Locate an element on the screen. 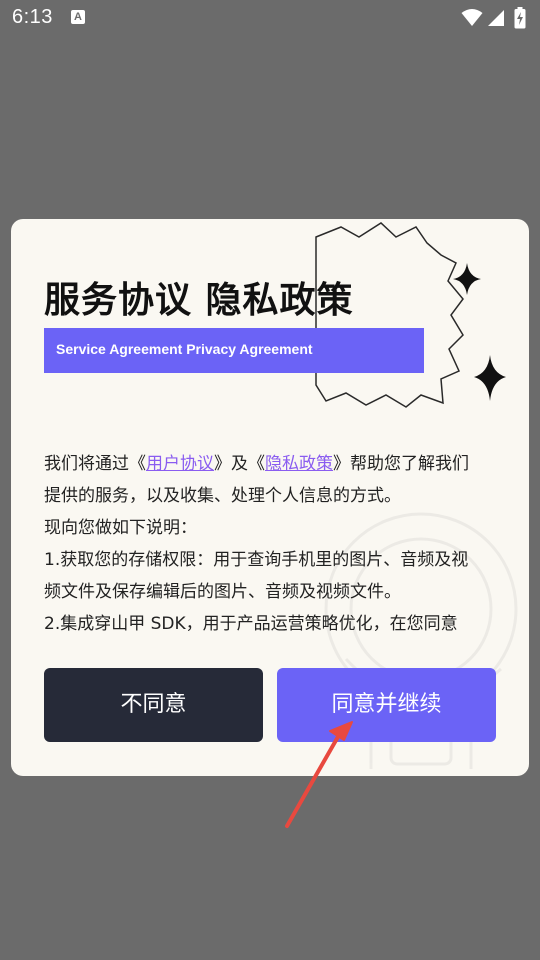  status-bar: 6:13 A is located at coordinates (270, 18).